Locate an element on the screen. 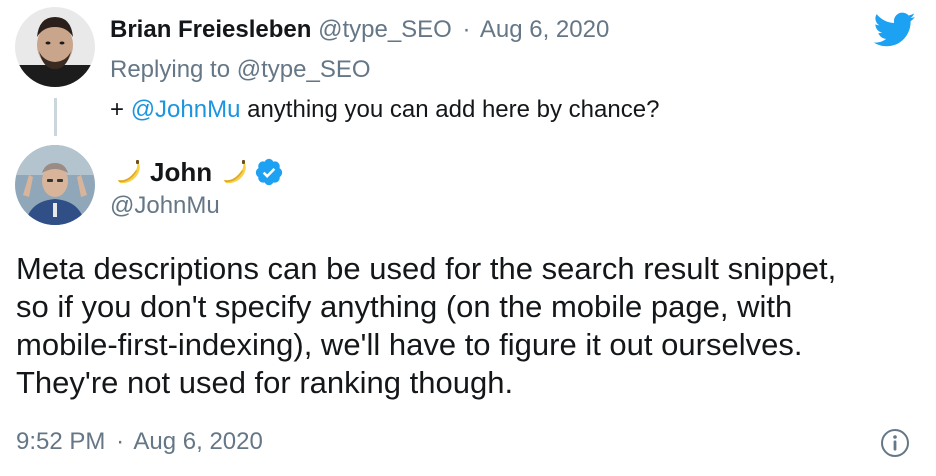  replying-to-line: Replying to @type_SEO is located at coordinates (240, 70).